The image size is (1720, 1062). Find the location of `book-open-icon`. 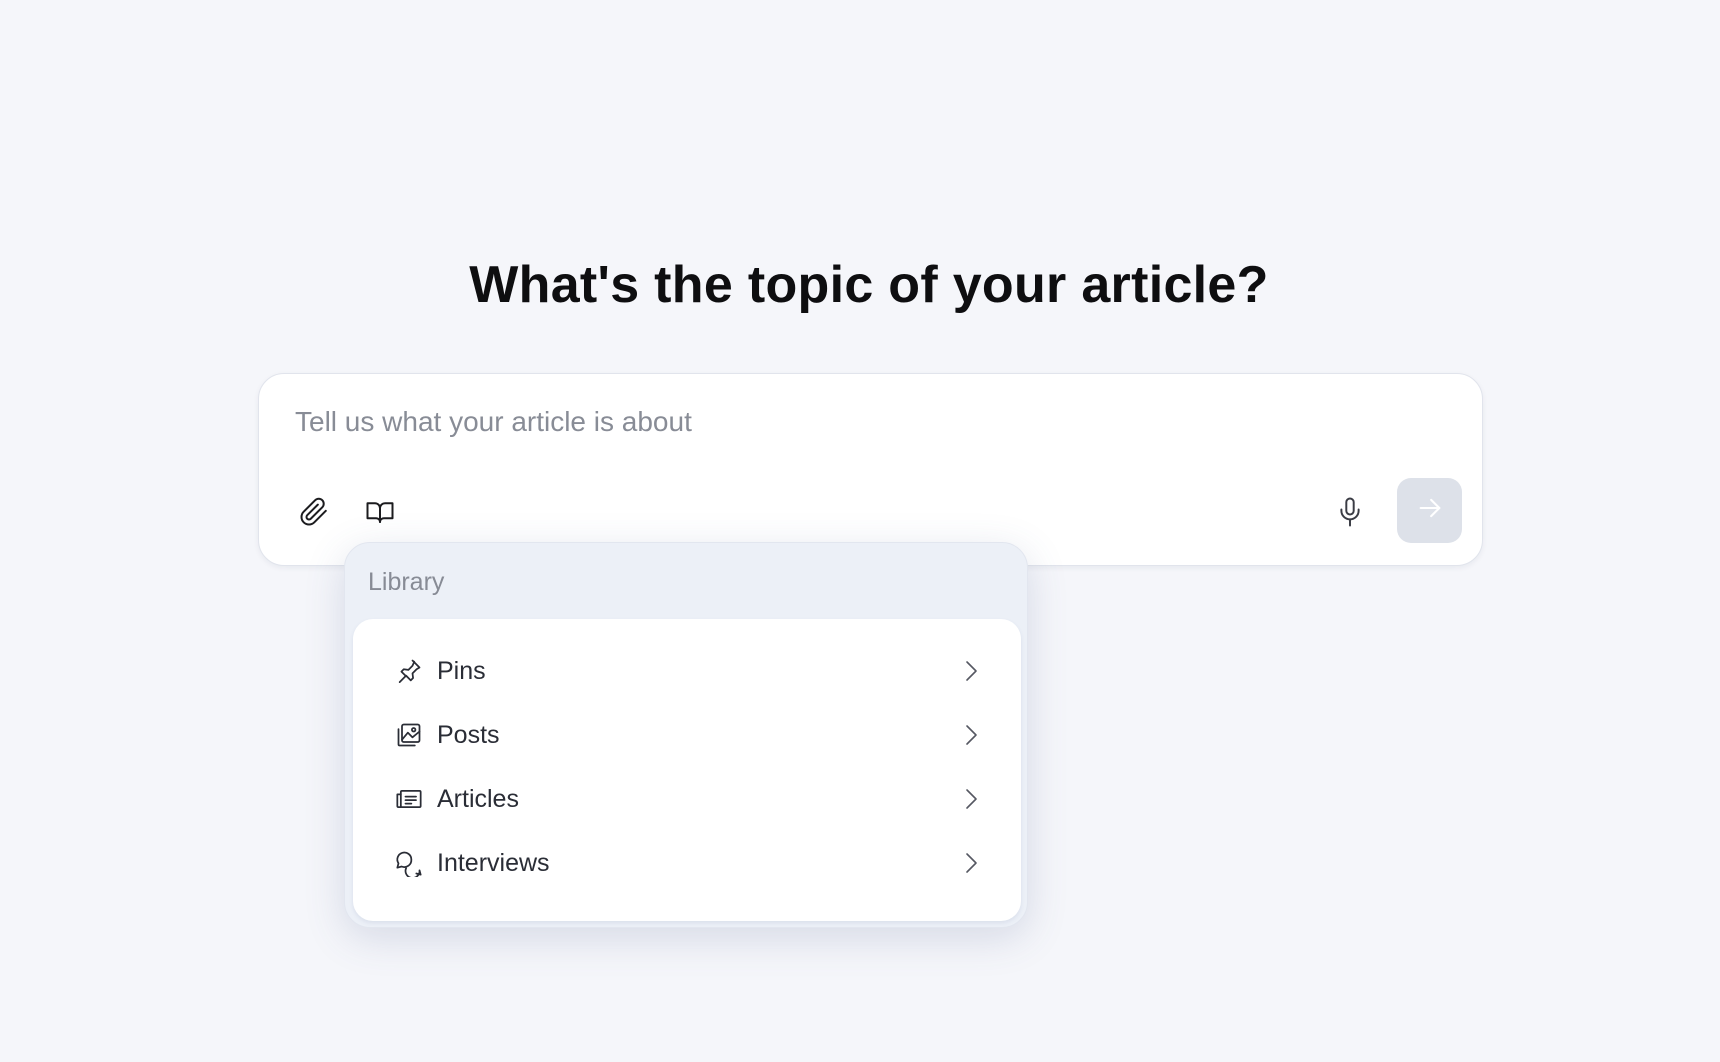

book-open-icon is located at coordinates (380, 512).